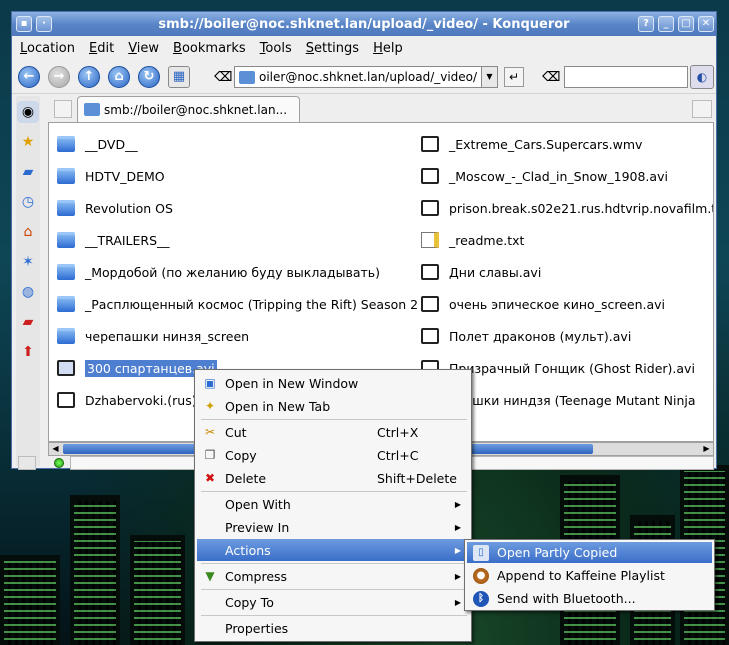  I want to click on open-file-icon: ▯, so click(481, 552).